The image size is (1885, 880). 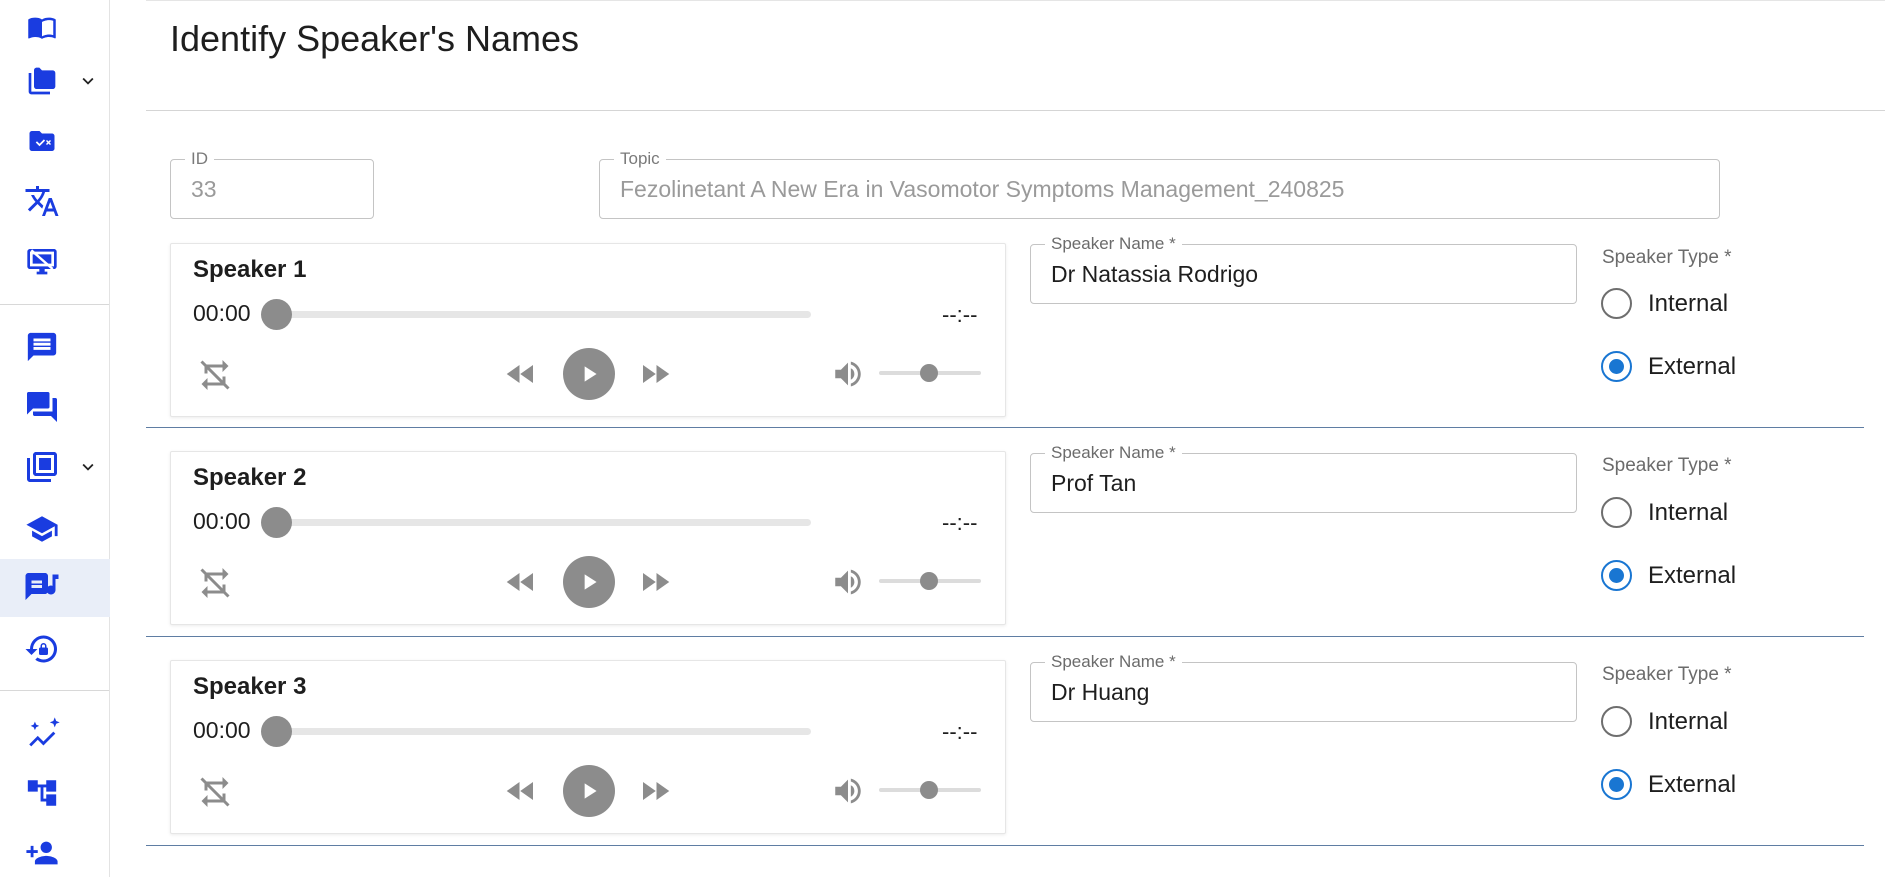 What do you see at coordinates (1015, 110) in the screenshot?
I see `header-divider` at bounding box center [1015, 110].